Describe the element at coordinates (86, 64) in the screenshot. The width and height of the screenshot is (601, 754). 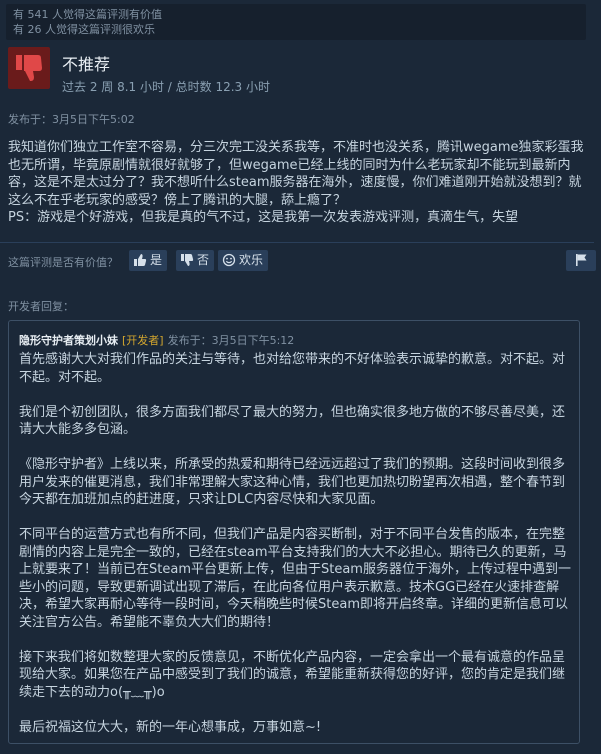
I see `verdict-title: 不推荐` at that location.